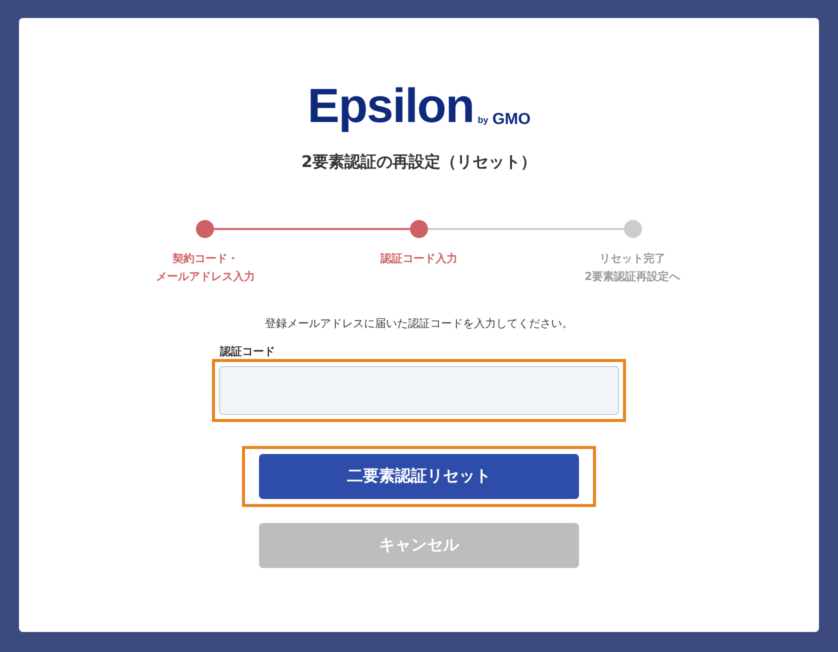 This screenshot has width=838, height=652. What do you see at coordinates (390, 107) in the screenshot?
I see `logo: Epsilon` at bounding box center [390, 107].